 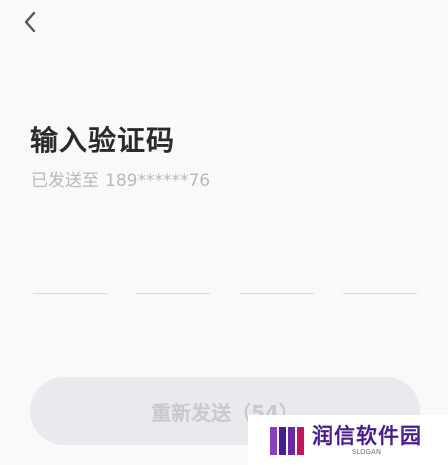 I want to click on masked-phone-number: 189******76, so click(x=158, y=181).